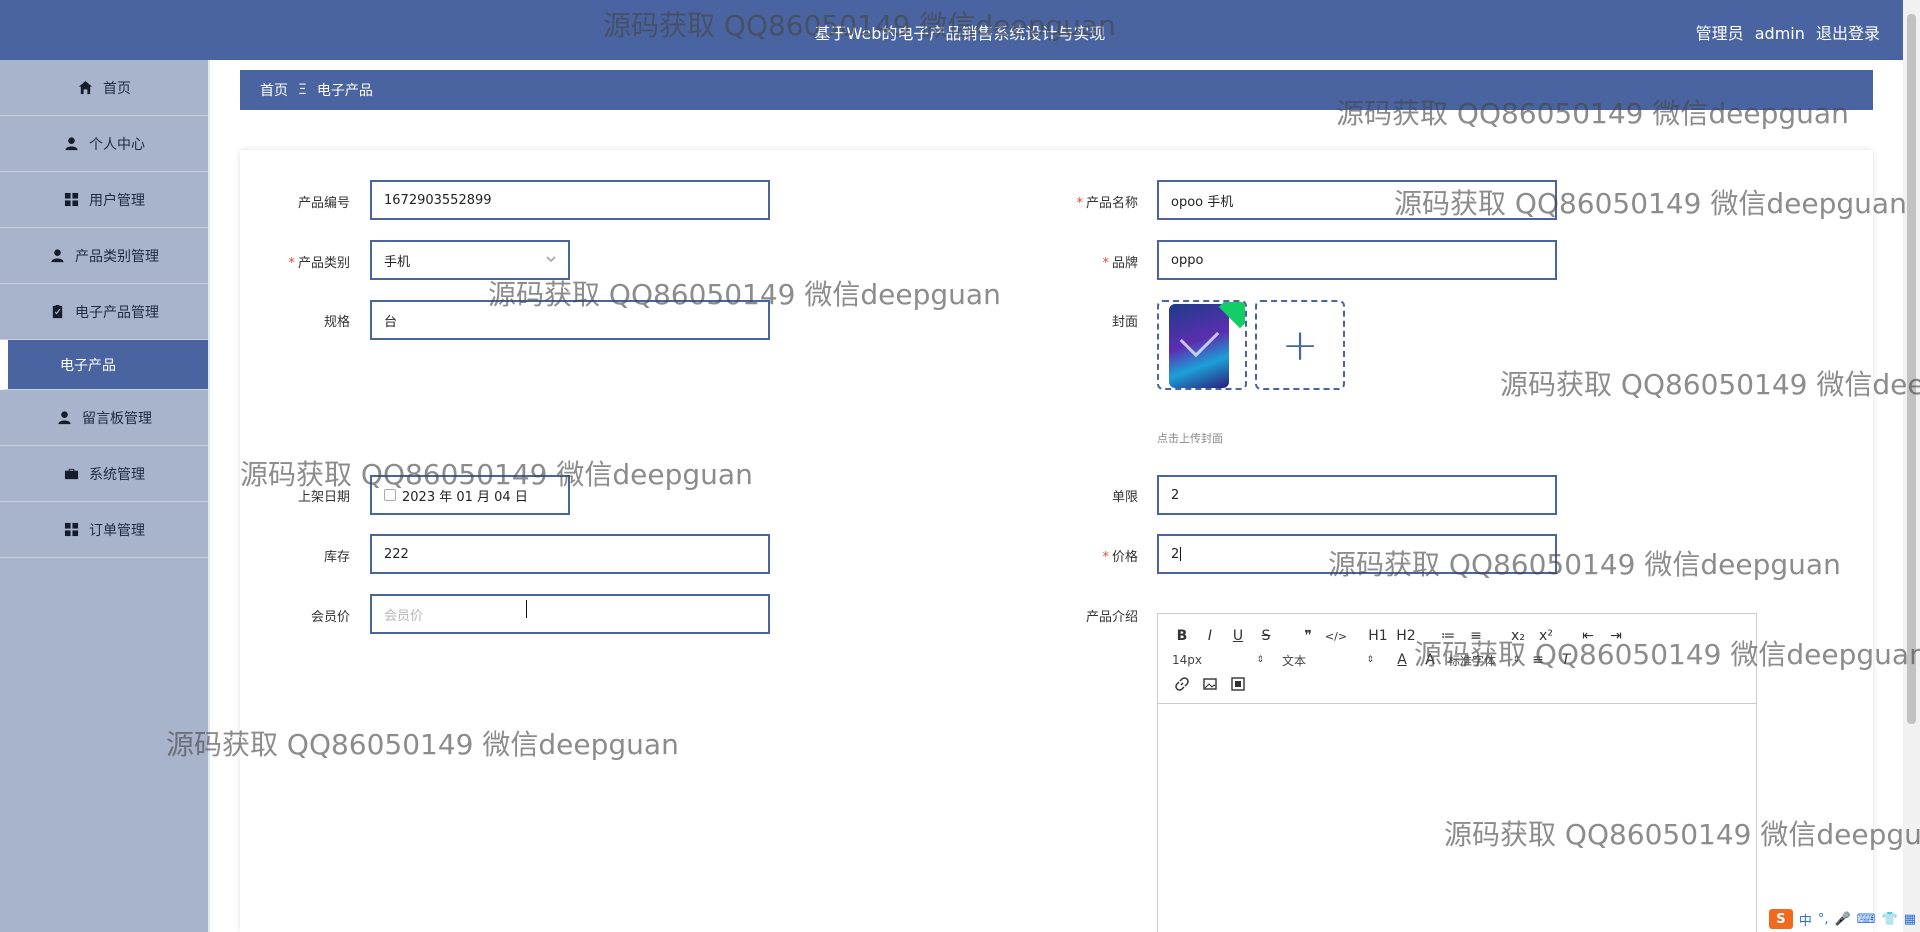 The image size is (1920, 932). What do you see at coordinates (344, 91) in the screenshot?
I see `breadcrumb-current: 电子产品` at bounding box center [344, 91].